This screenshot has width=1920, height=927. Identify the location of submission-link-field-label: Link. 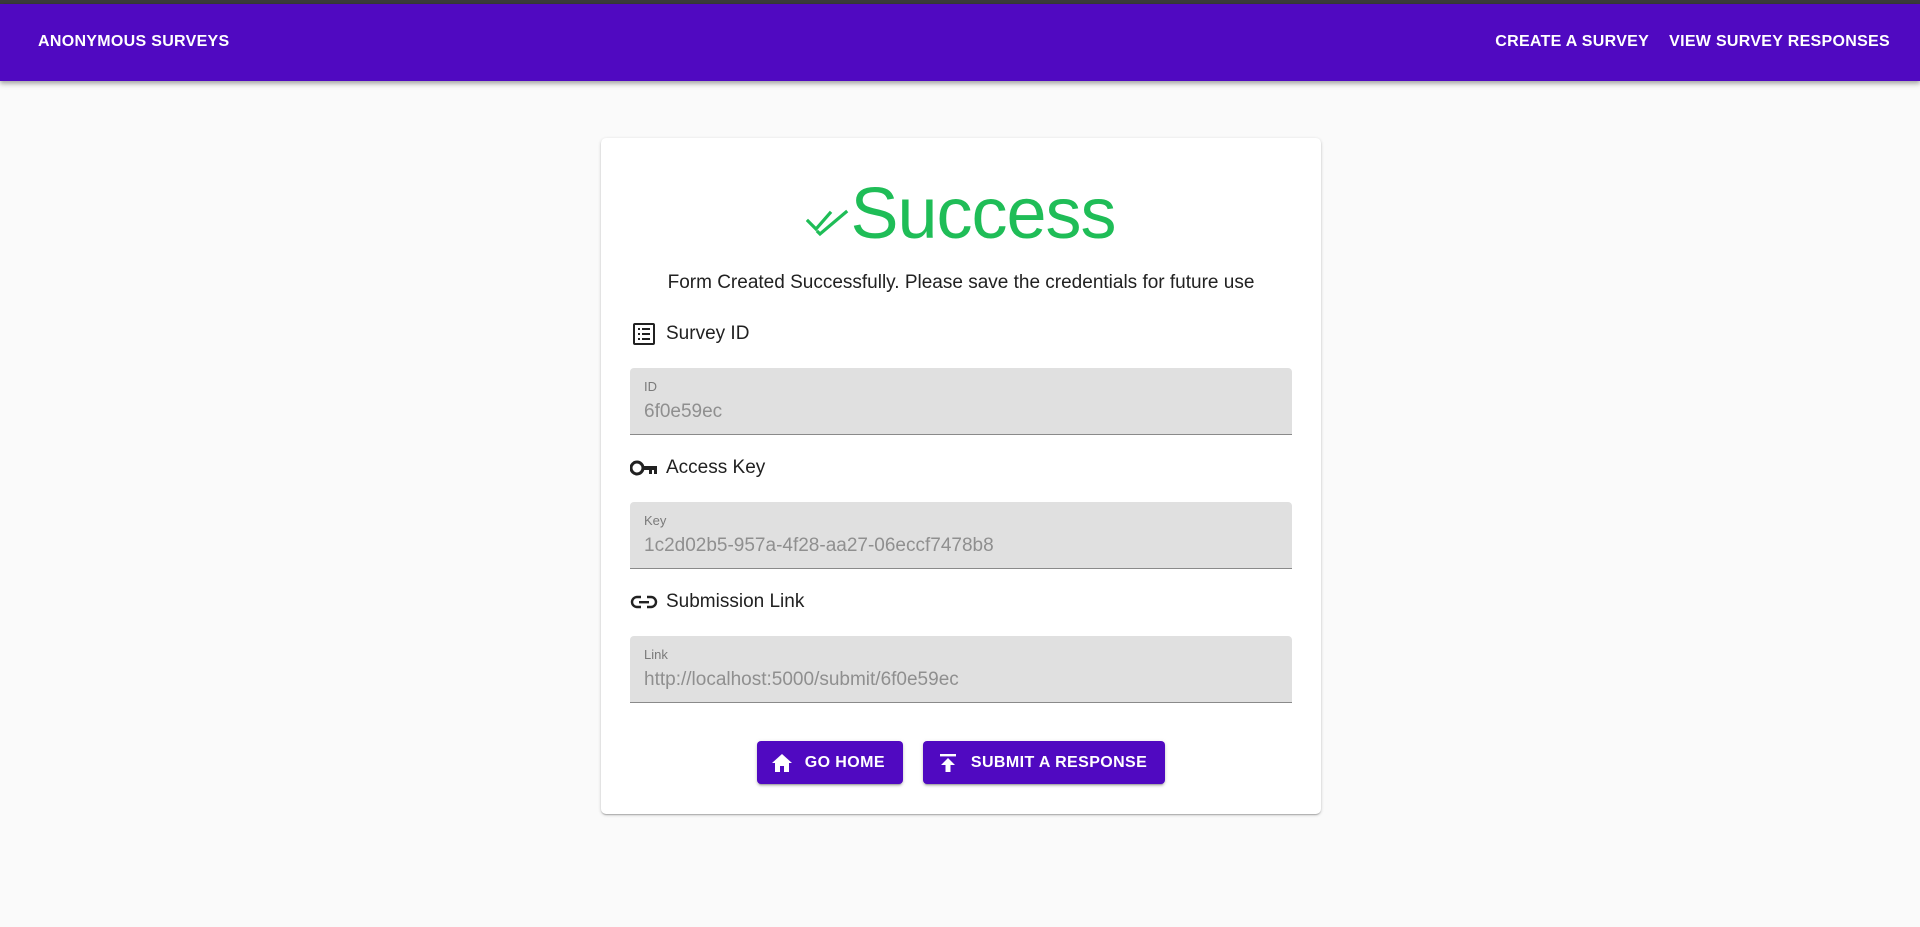
(656, 654).